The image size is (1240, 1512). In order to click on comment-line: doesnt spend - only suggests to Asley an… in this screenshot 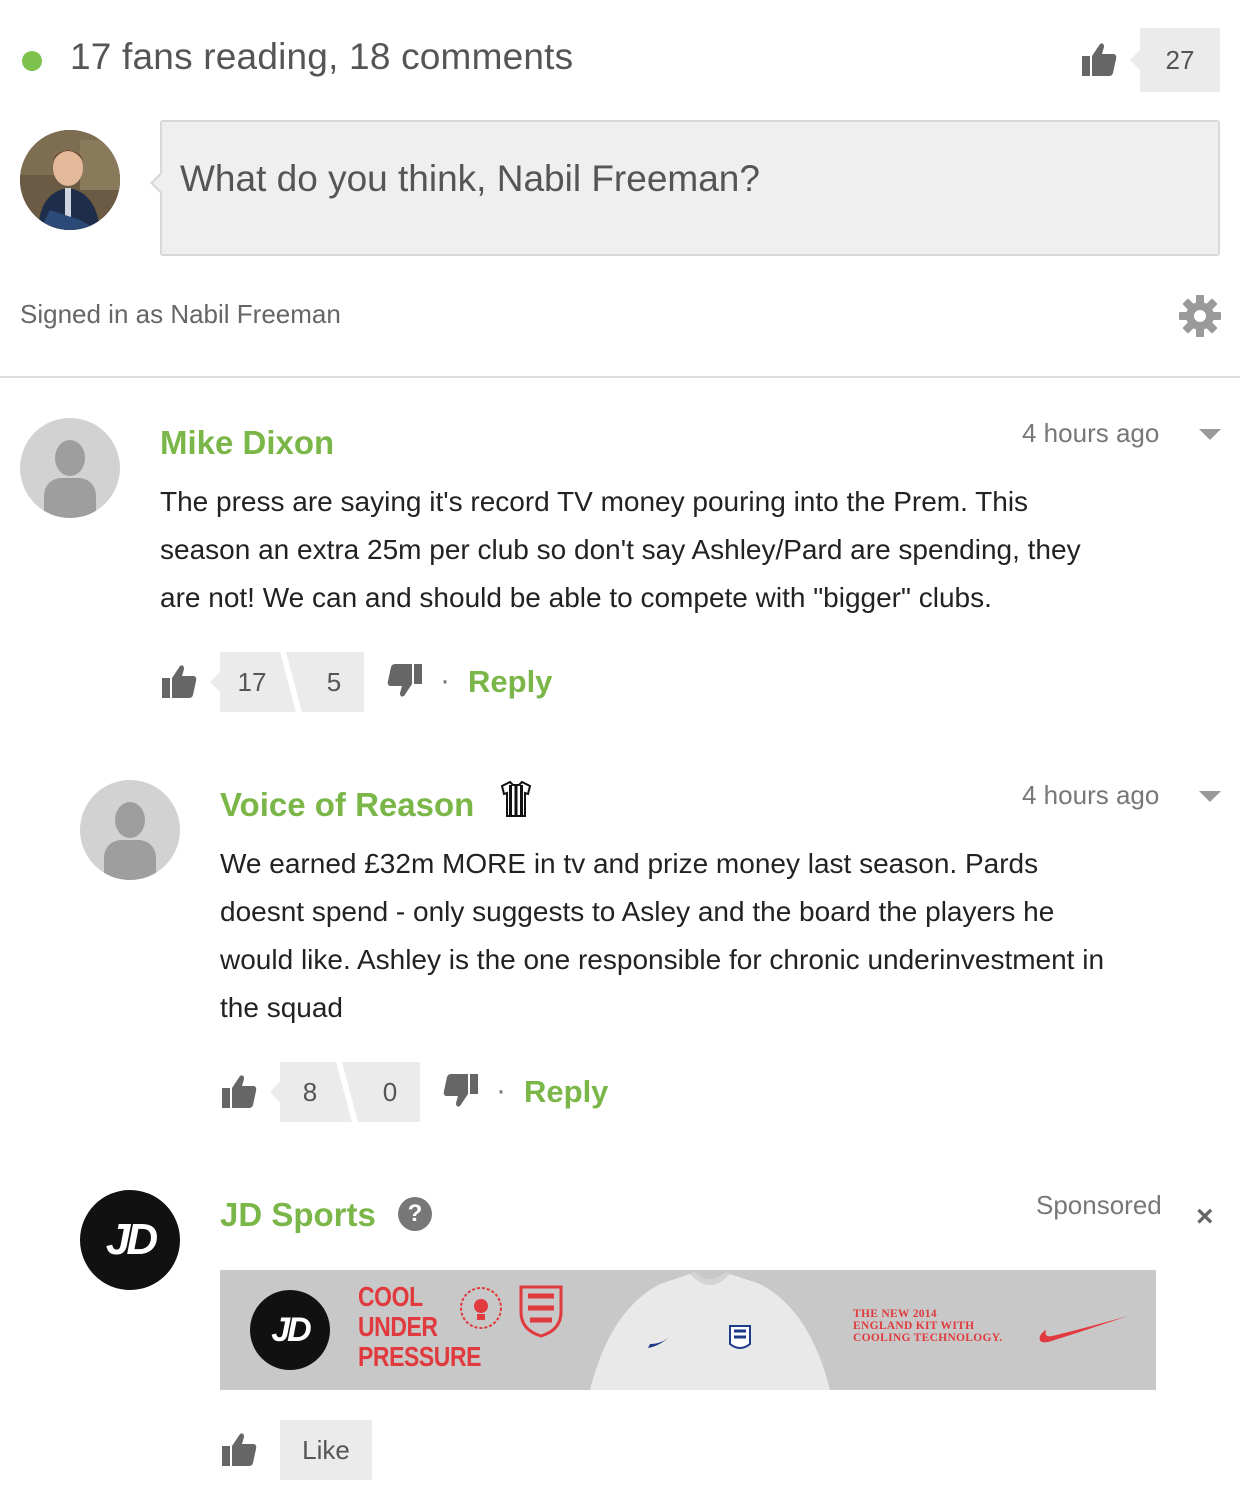, I will do `click(637, 911)`.